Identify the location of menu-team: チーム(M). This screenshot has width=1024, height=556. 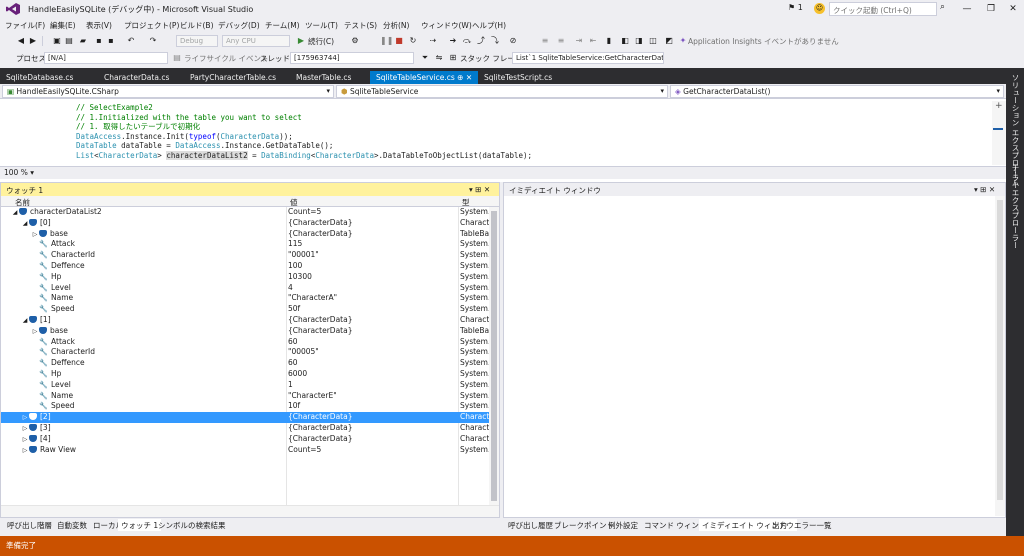
(282, 25).